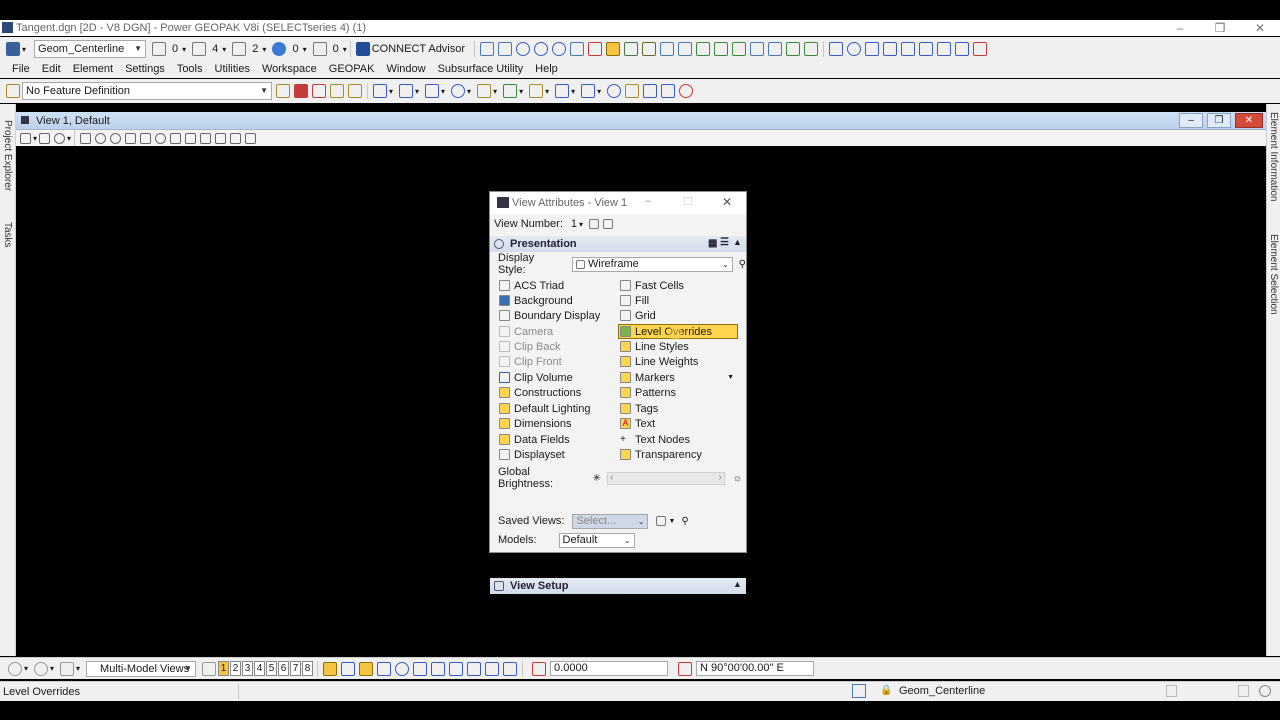 The width and height of the screenshot is (1280, 720). I want to click on toggle-line-styles: Line Styles, so click(654, 346).